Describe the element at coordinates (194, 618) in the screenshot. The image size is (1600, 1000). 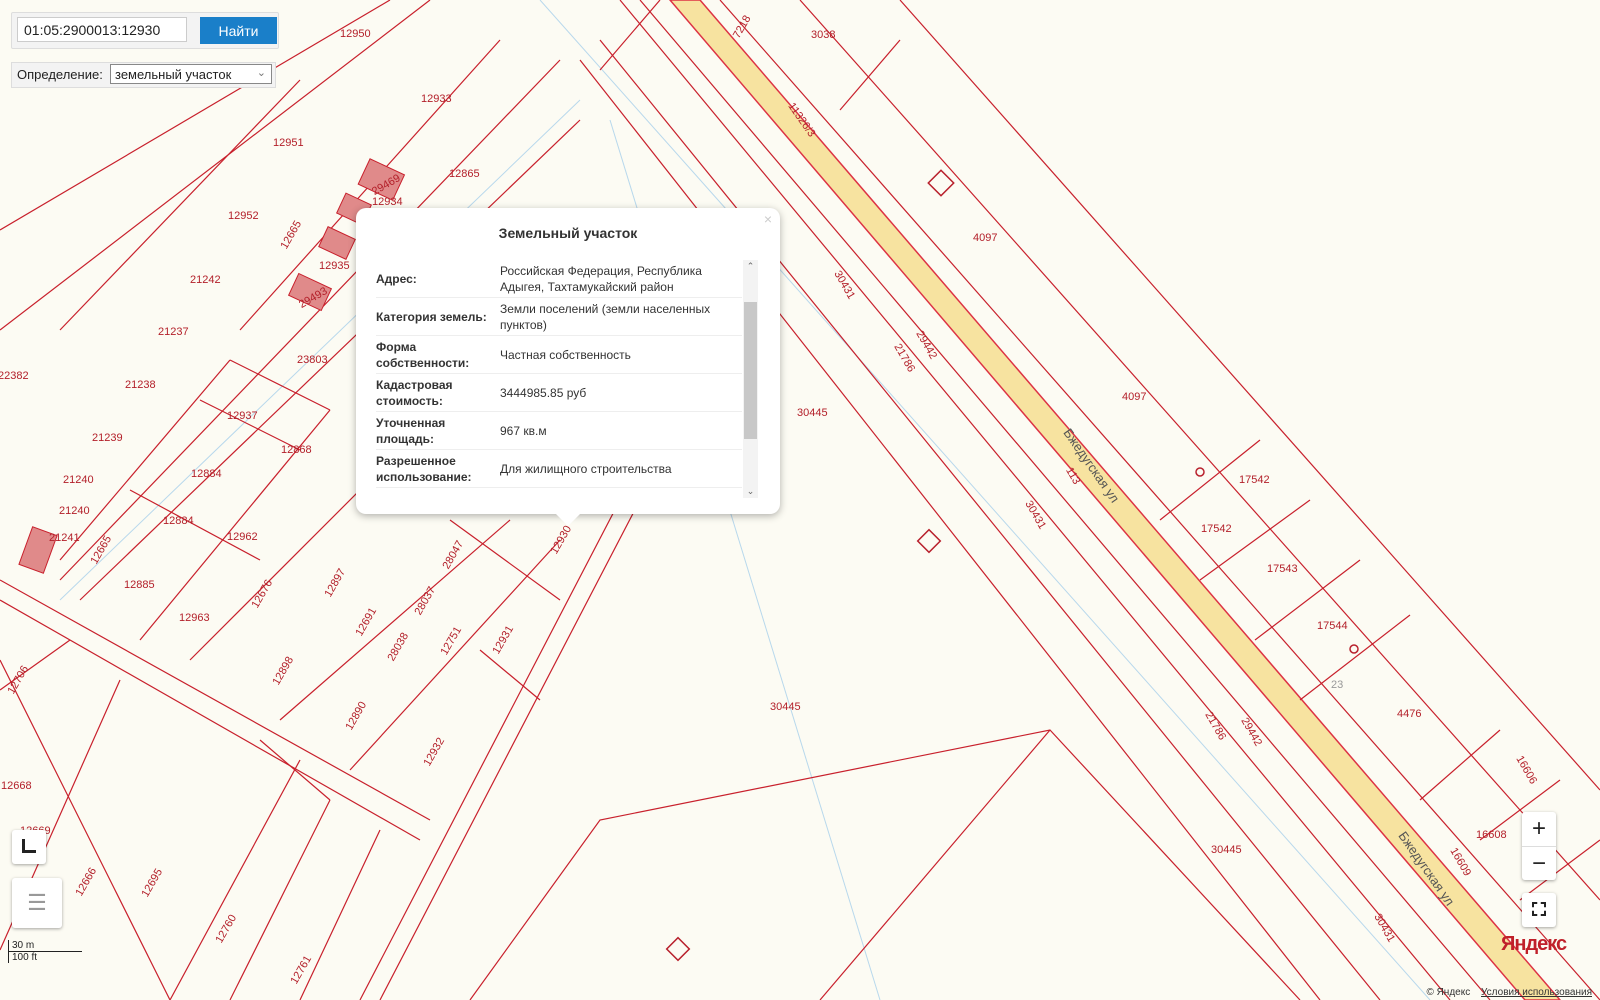
I see `parcel-label: 12963` at that location.